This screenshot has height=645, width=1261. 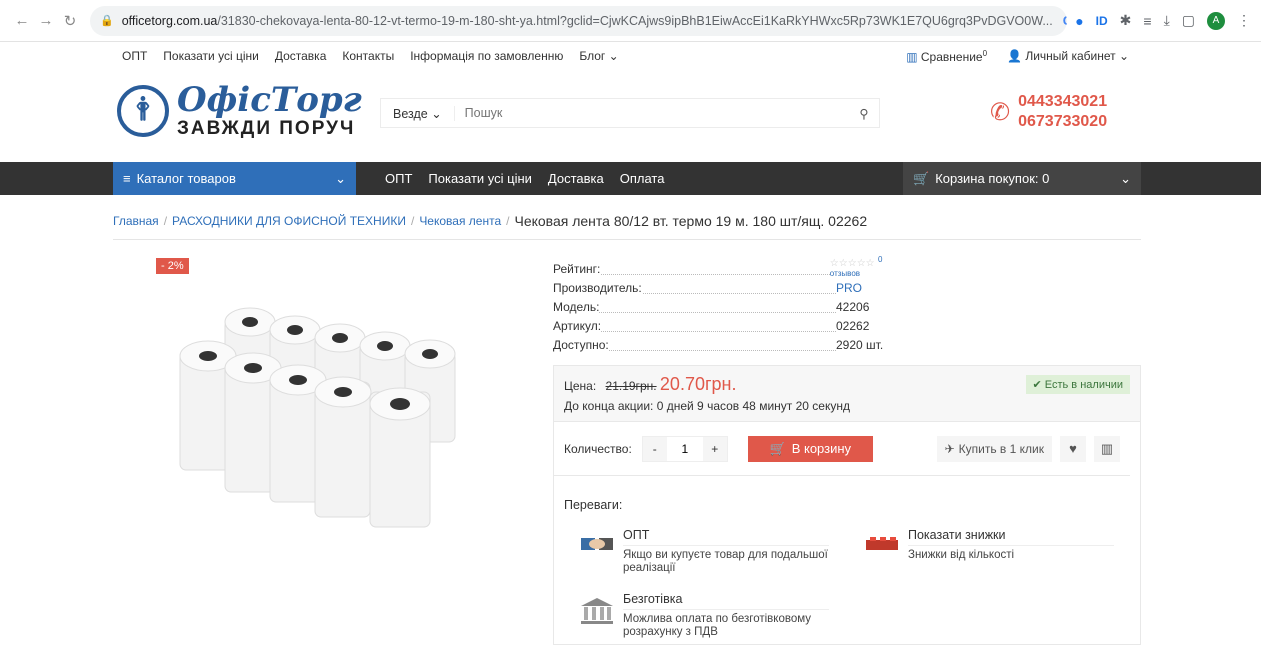 I want to click on discount-tags-icon, so click(x=882, y=543).